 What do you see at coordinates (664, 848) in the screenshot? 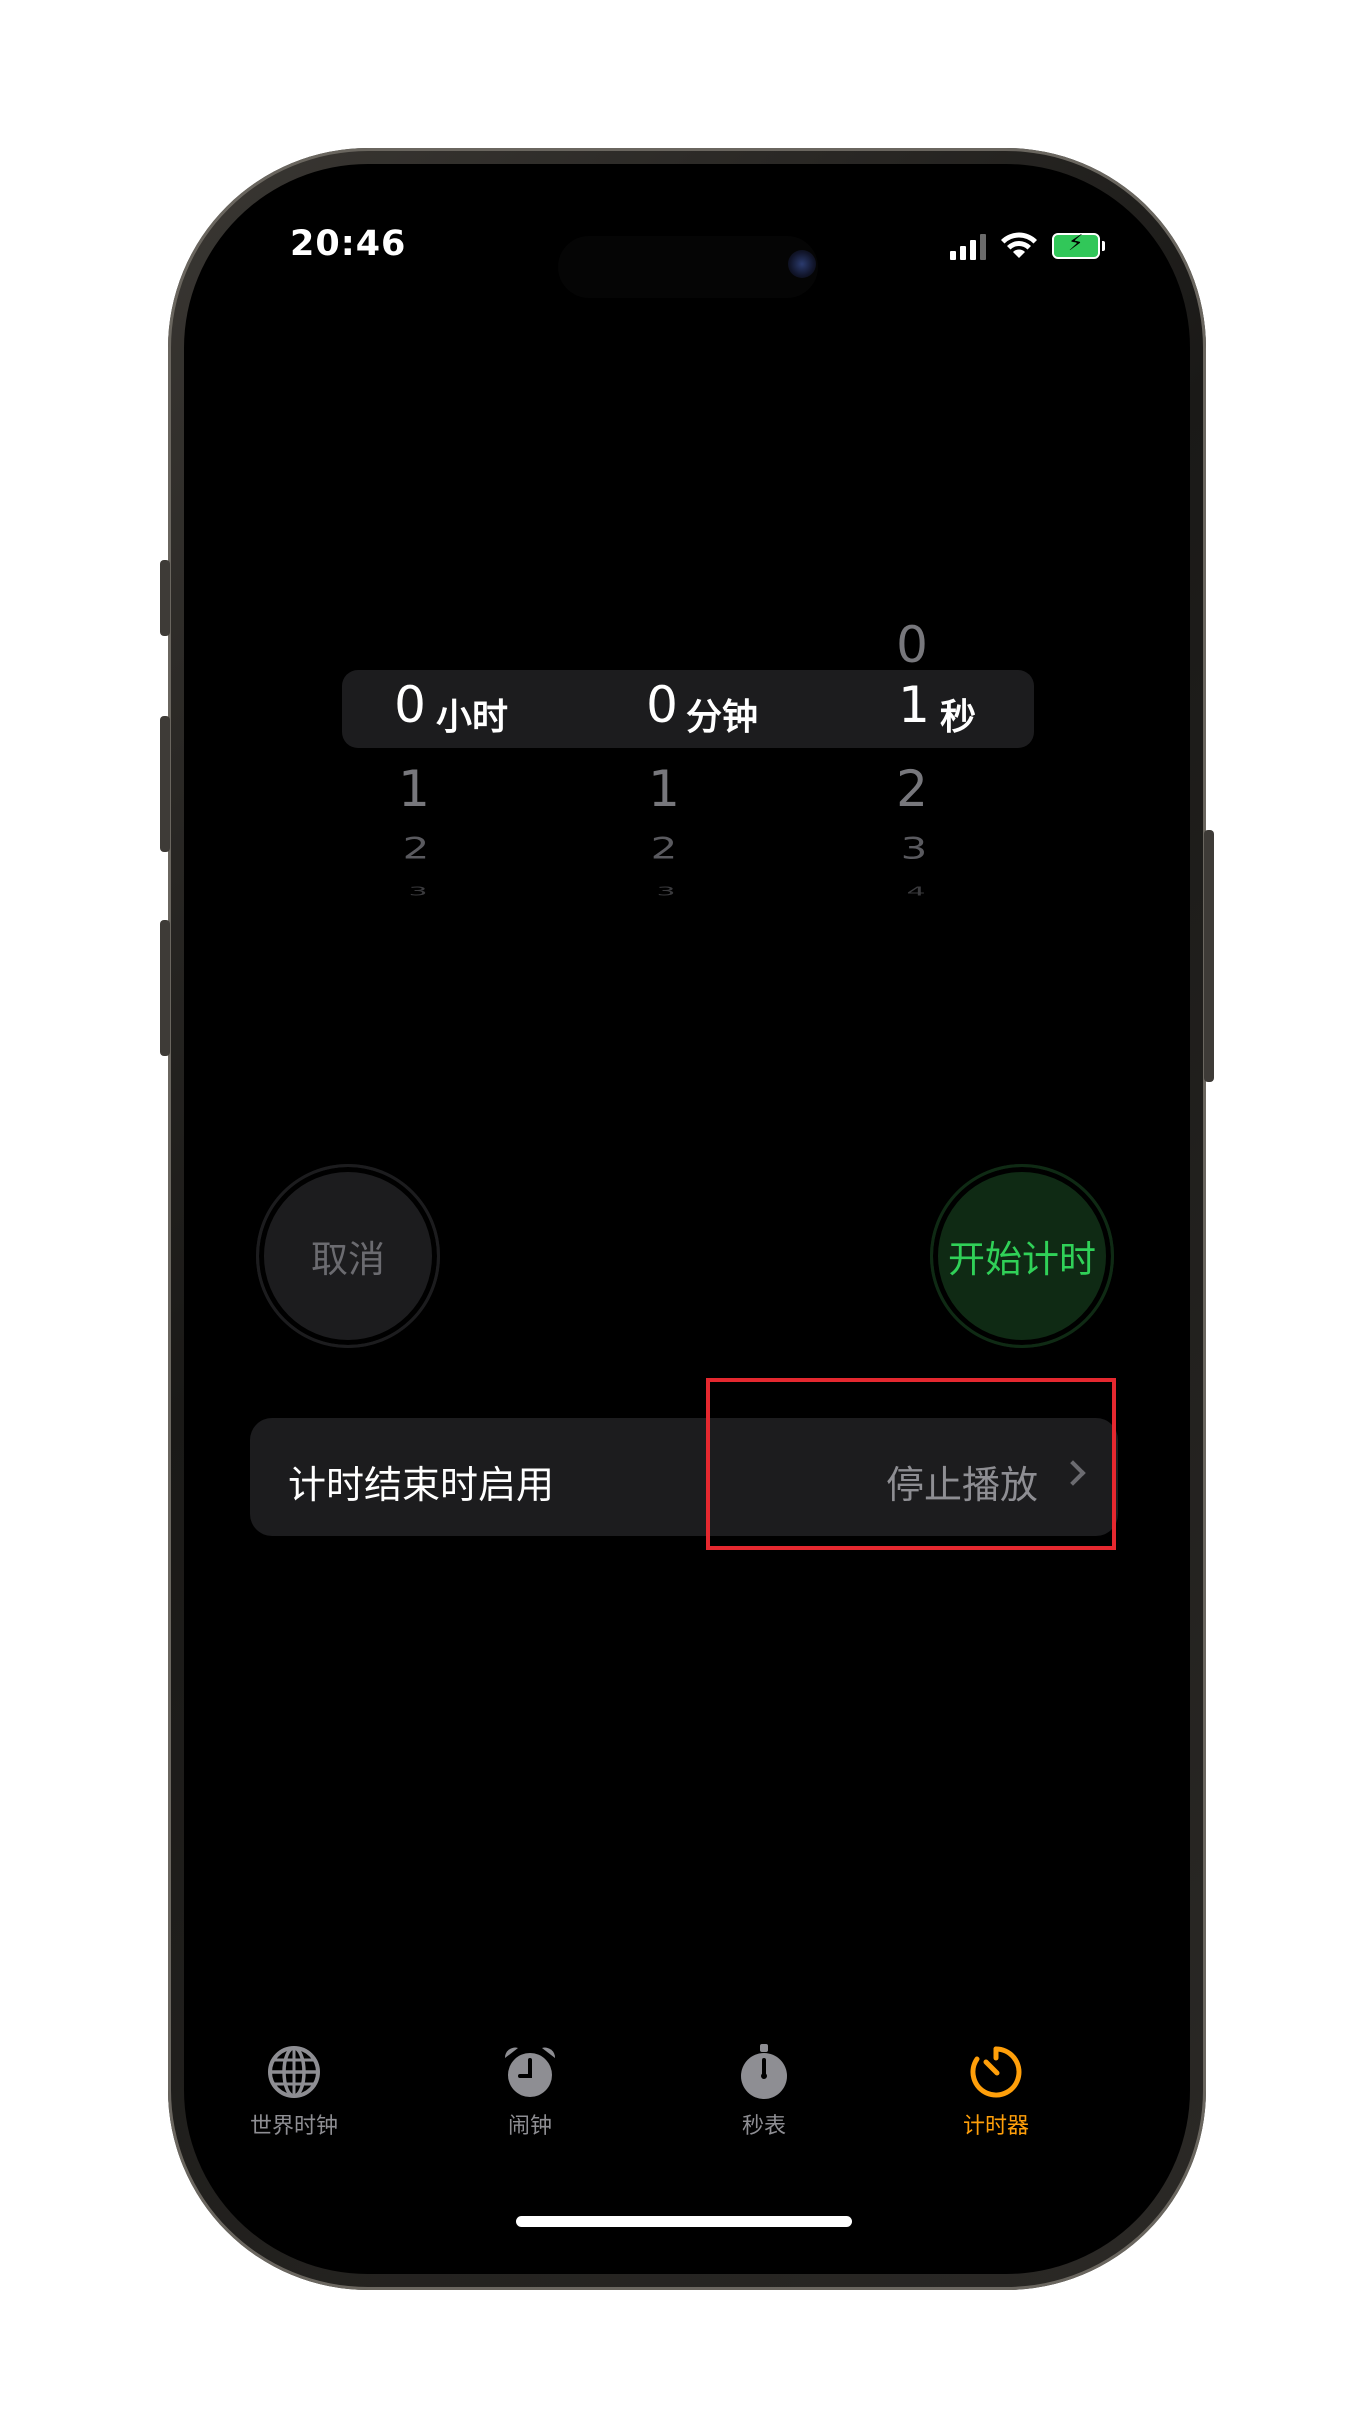
I see `minutes-option: 2` at bounding box center [664, 848].